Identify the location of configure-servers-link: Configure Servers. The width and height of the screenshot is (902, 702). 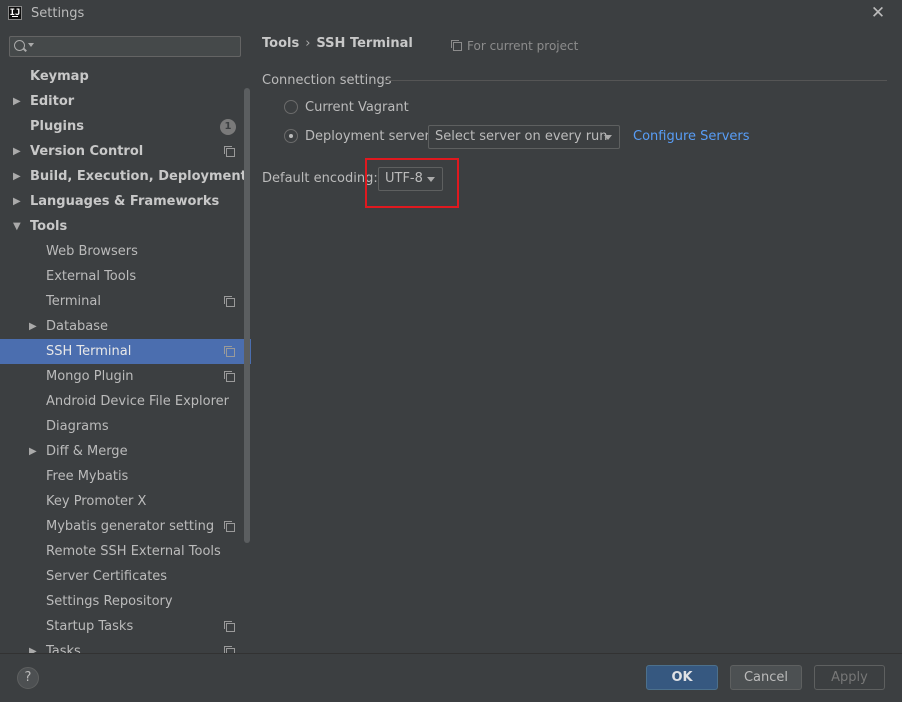
(691, 136).